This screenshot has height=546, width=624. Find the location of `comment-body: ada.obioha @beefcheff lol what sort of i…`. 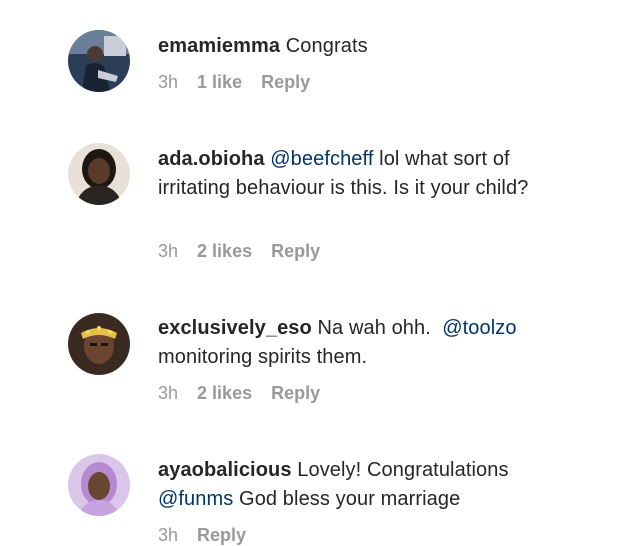

comment-body: ada.obioha @beefcheff lol what sort of i… is located at coordinates (368, 174).